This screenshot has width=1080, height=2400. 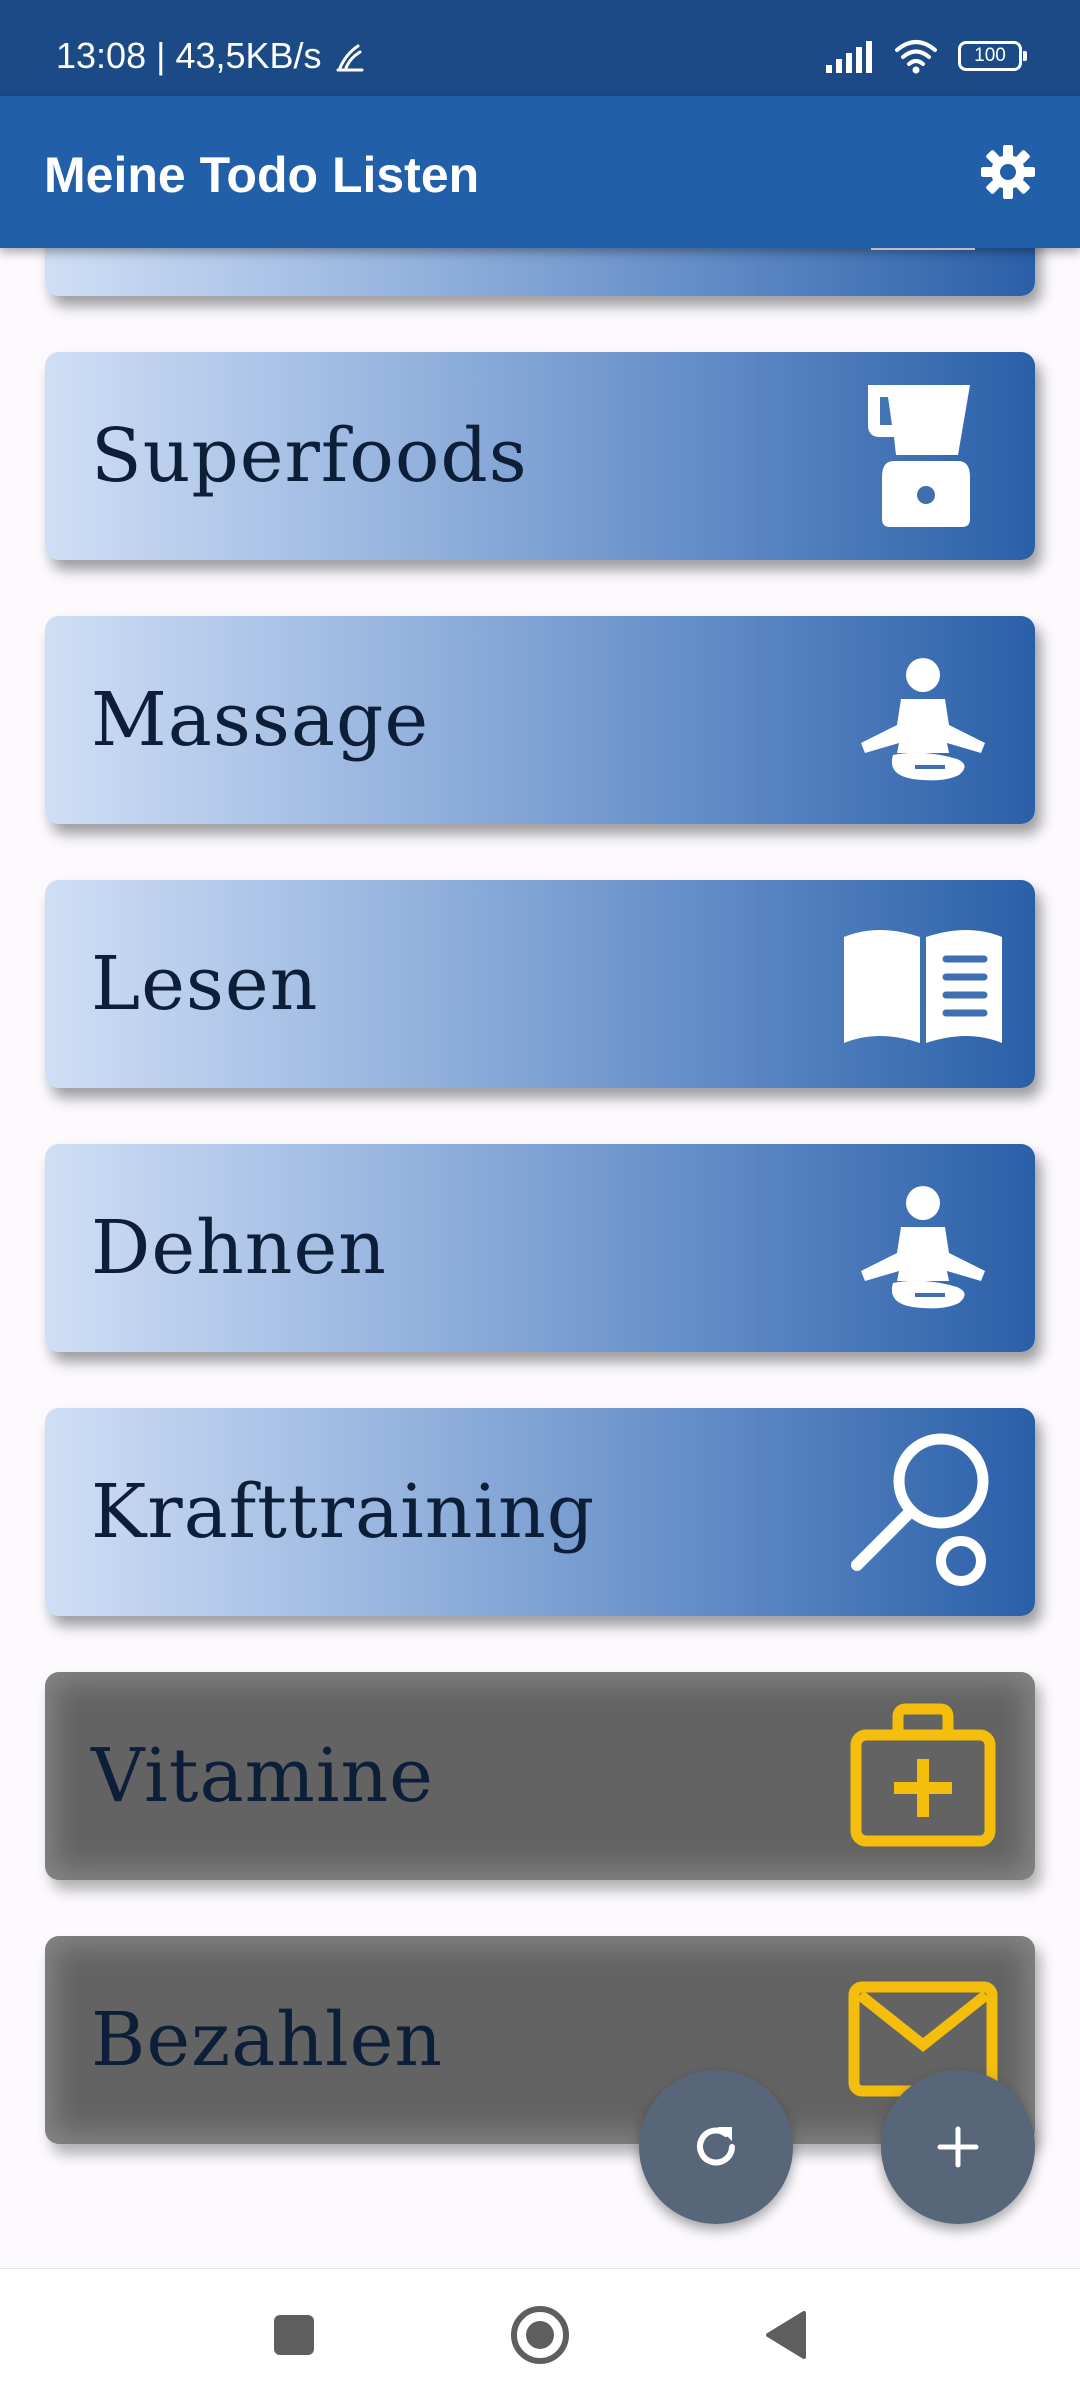 I want to click on notification-icon, so click(x=350, y=58).